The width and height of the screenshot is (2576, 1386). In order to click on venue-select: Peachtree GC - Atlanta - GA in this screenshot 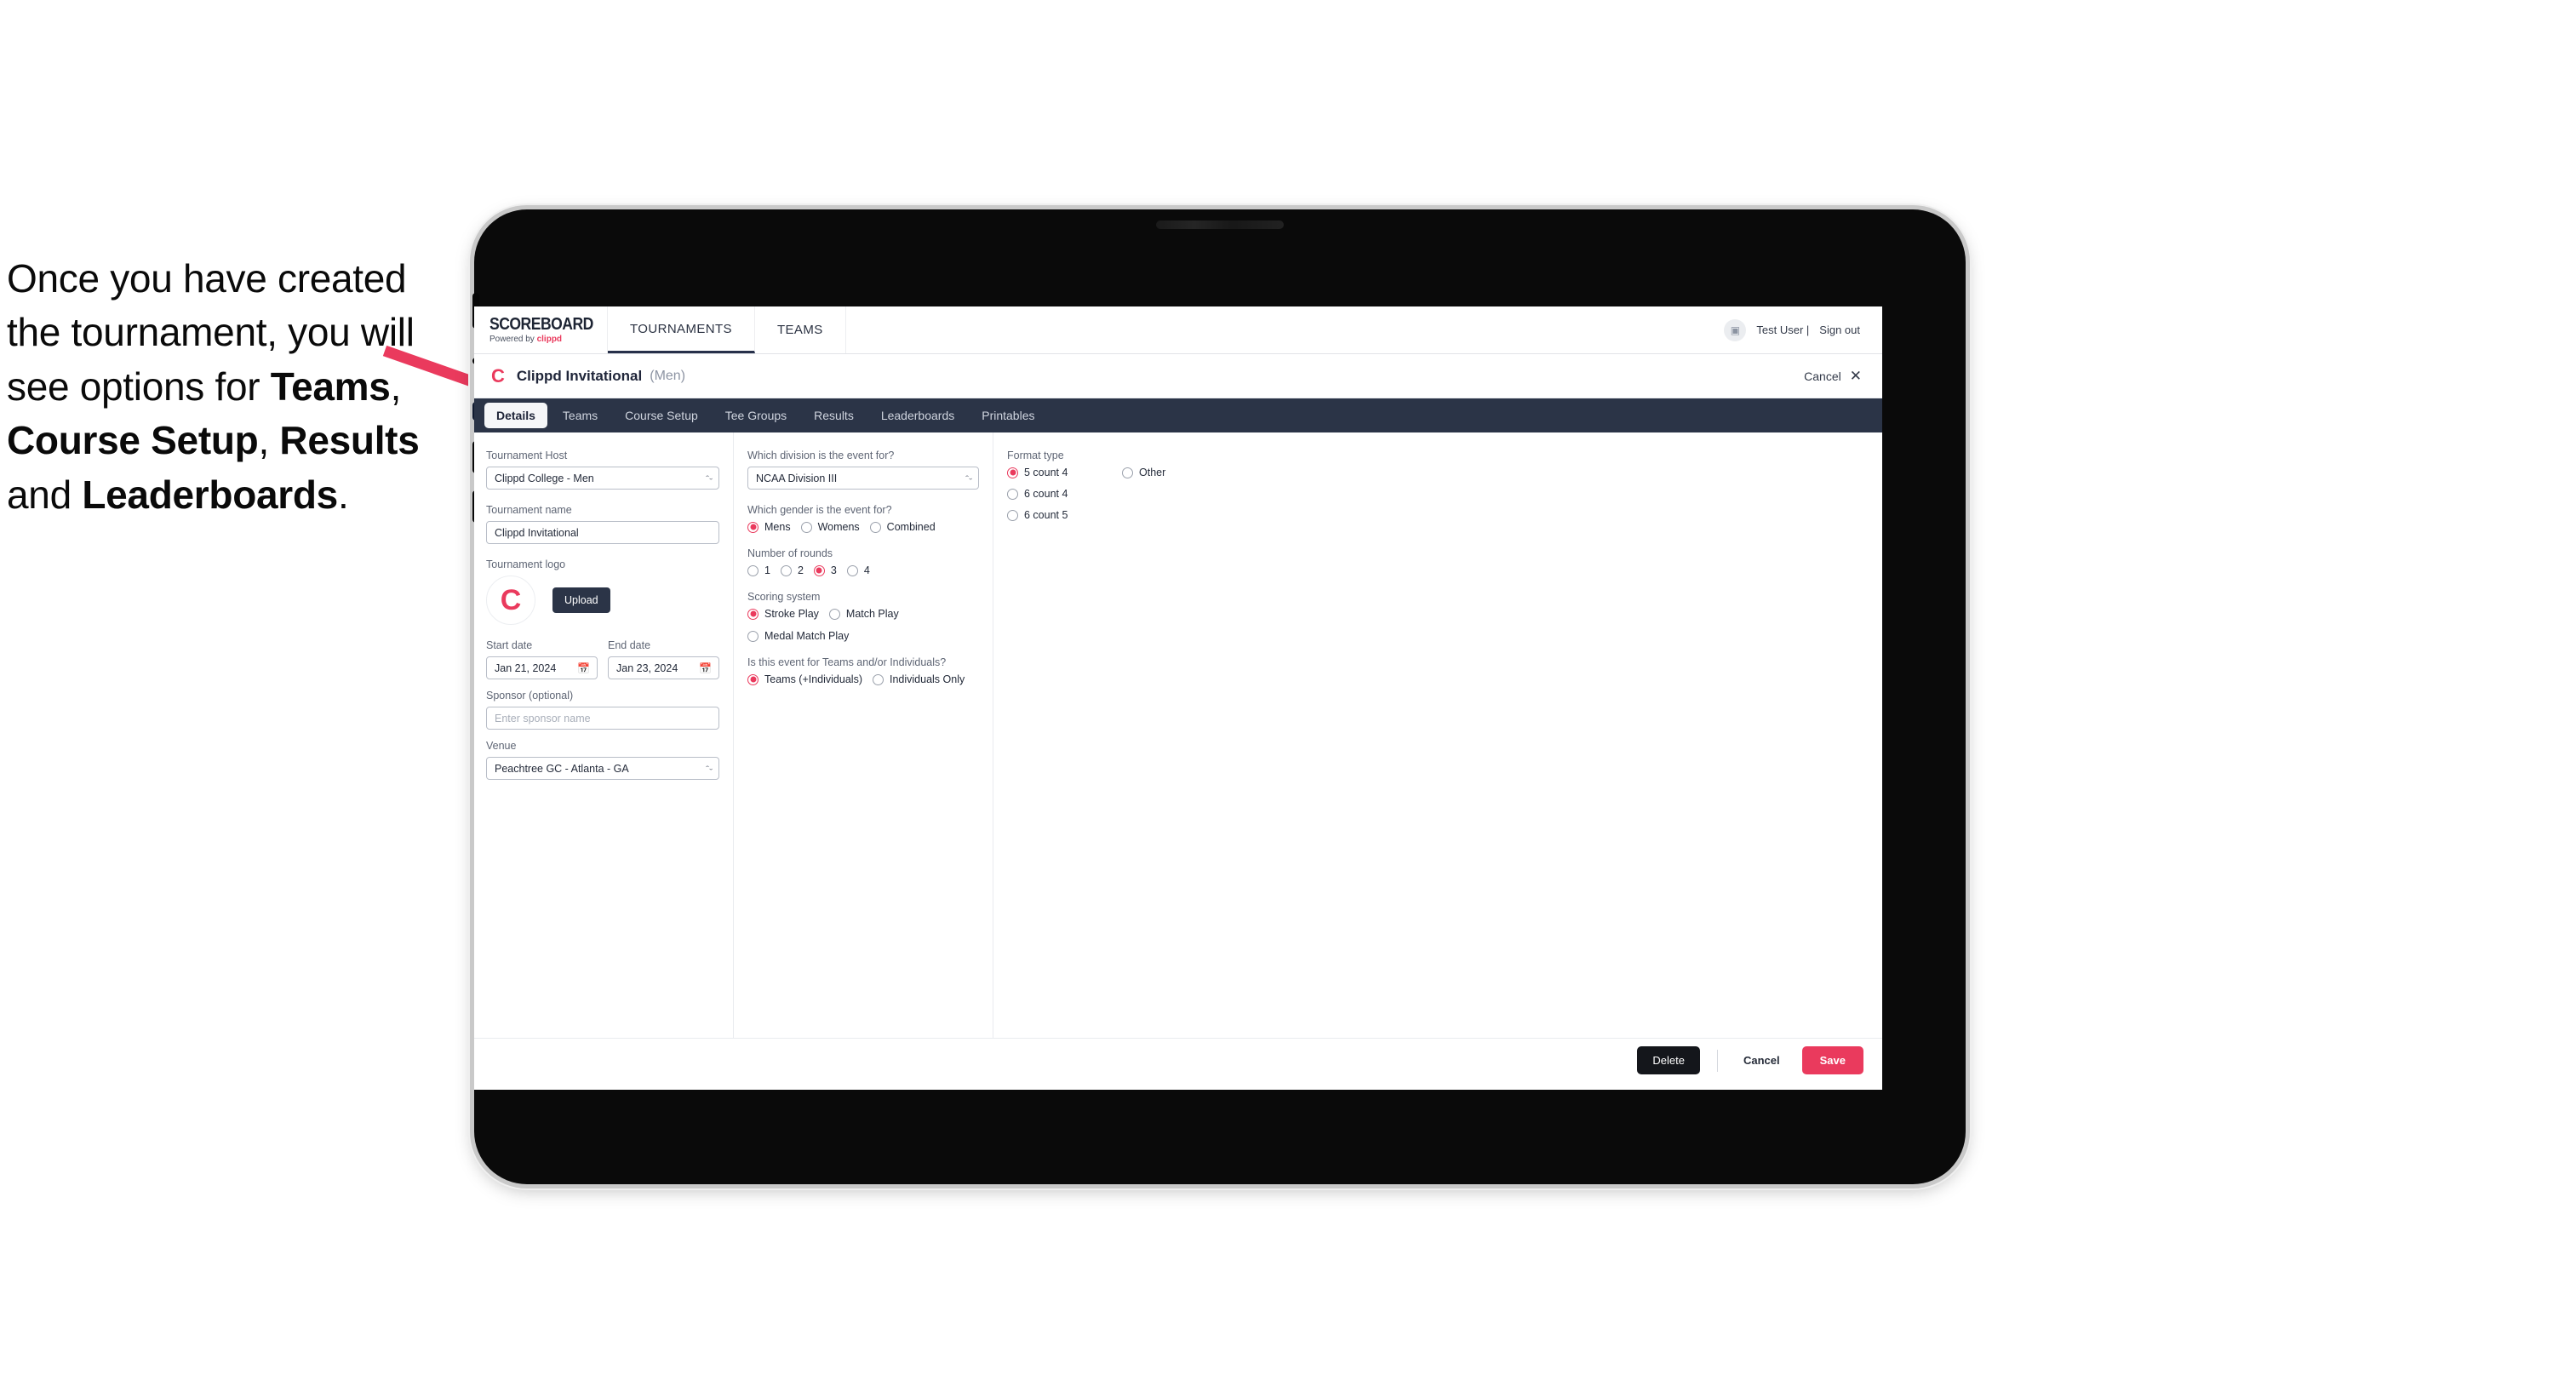, I will do `click(602, 768)`.